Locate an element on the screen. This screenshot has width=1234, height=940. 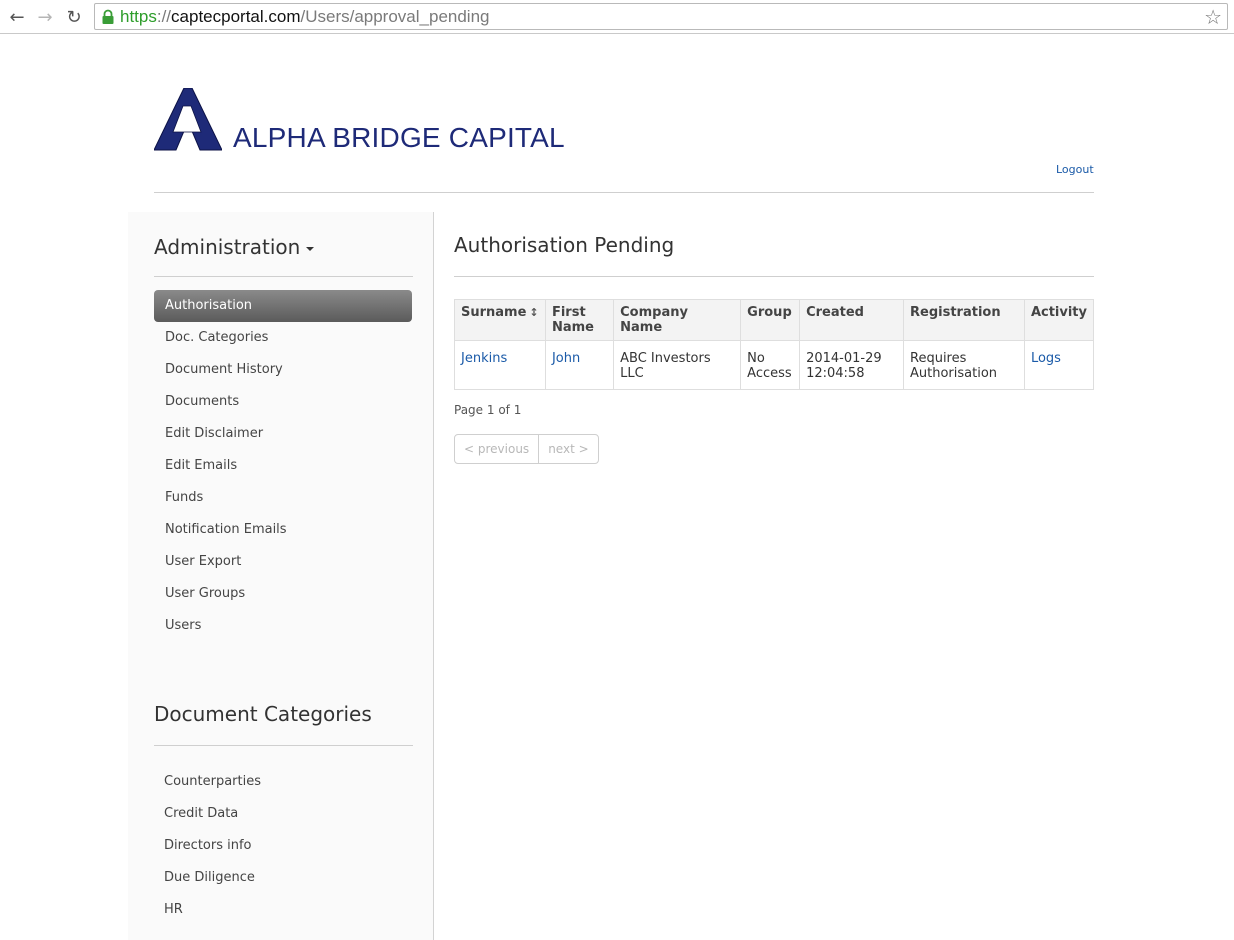
first-name-link: John is located at coordinates (566, 358).